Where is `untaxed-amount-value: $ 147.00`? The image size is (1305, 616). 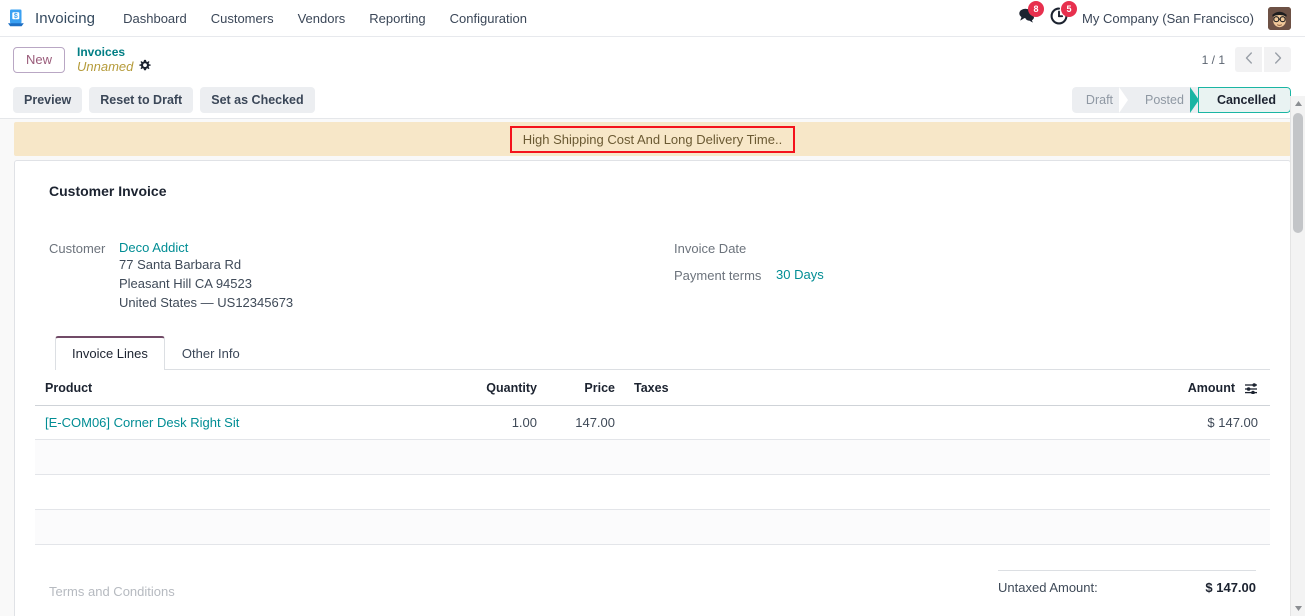 untaxed-amount-value: $ 147.00 is located at coordinates (1230, 587).